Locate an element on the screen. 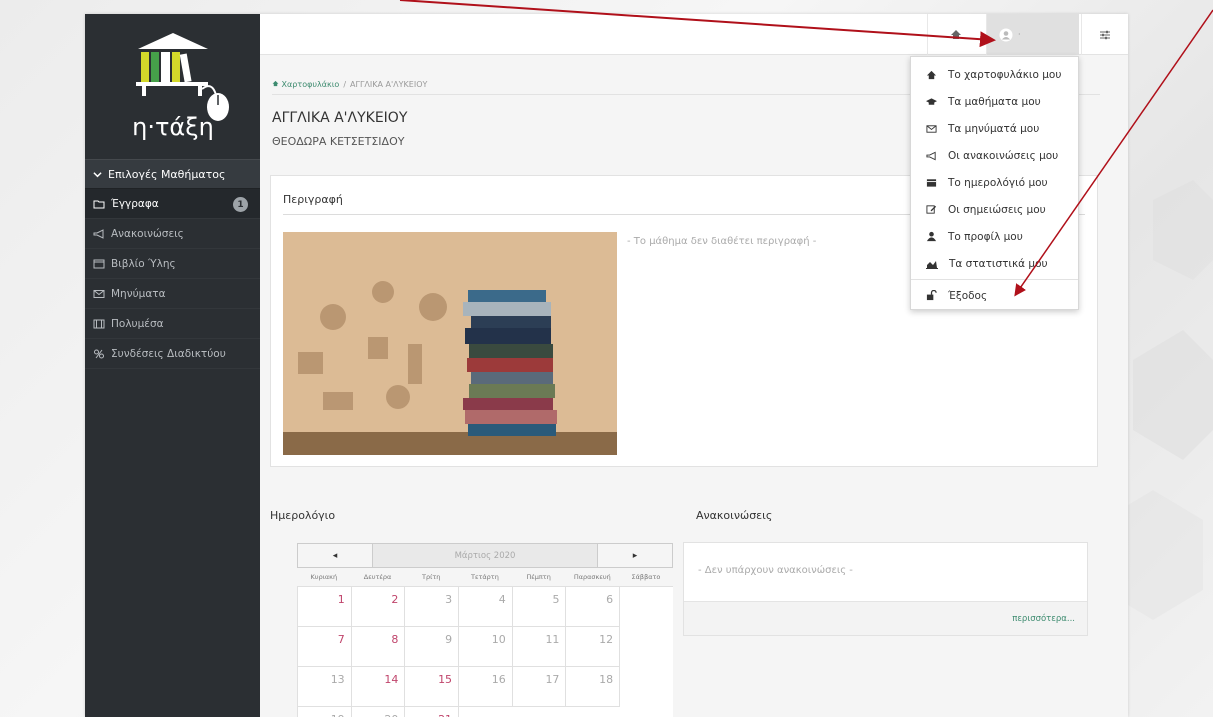 The image size is (1213, 717). documents-count-badge: 1 is located at coordinates (240, 204).